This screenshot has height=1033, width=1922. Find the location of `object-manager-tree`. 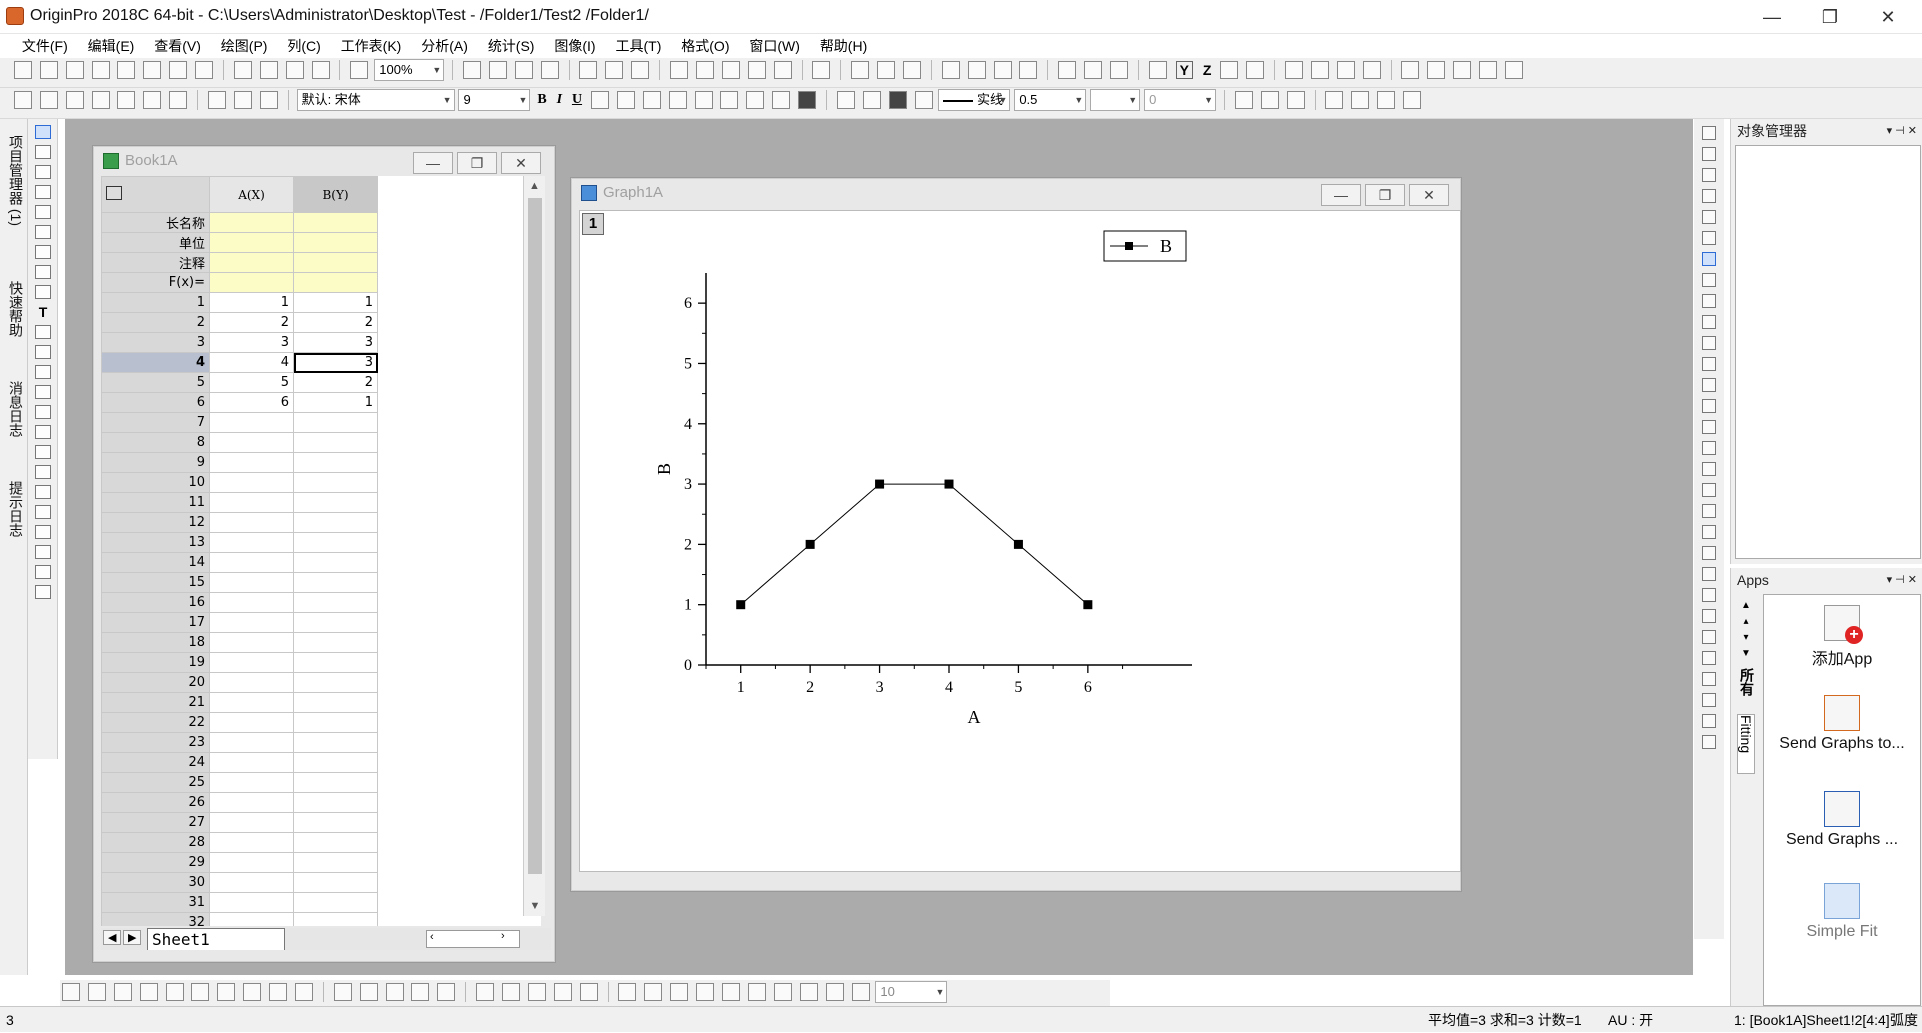

object-manager-tree is located at coordinates (1828, 352).